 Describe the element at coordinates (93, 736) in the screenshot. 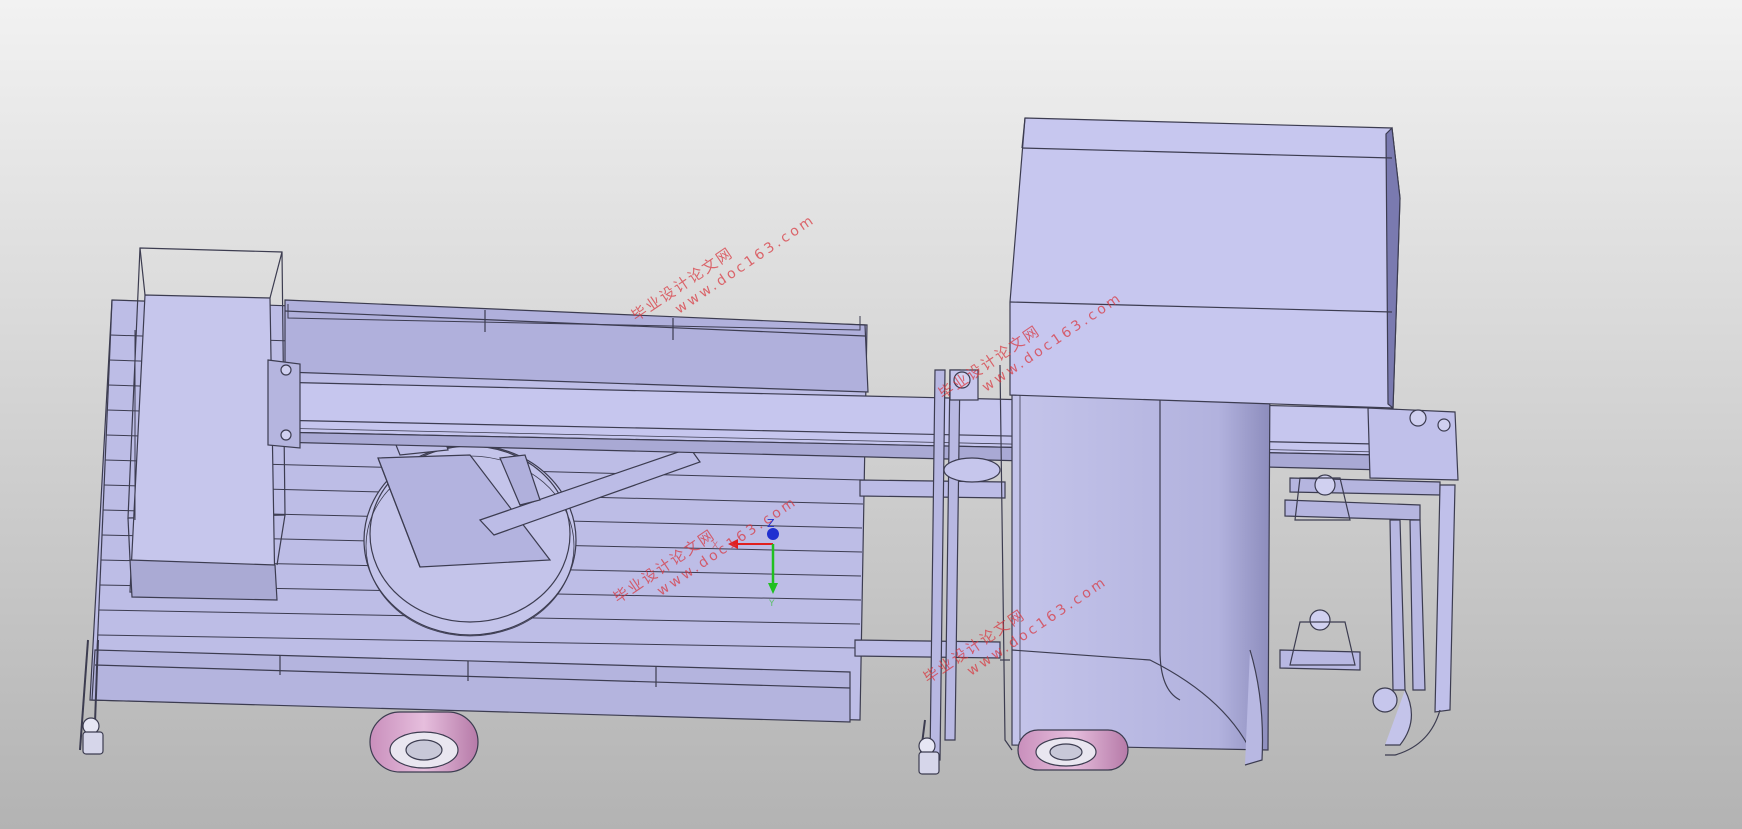

I see `rear-left-foot` at that location.